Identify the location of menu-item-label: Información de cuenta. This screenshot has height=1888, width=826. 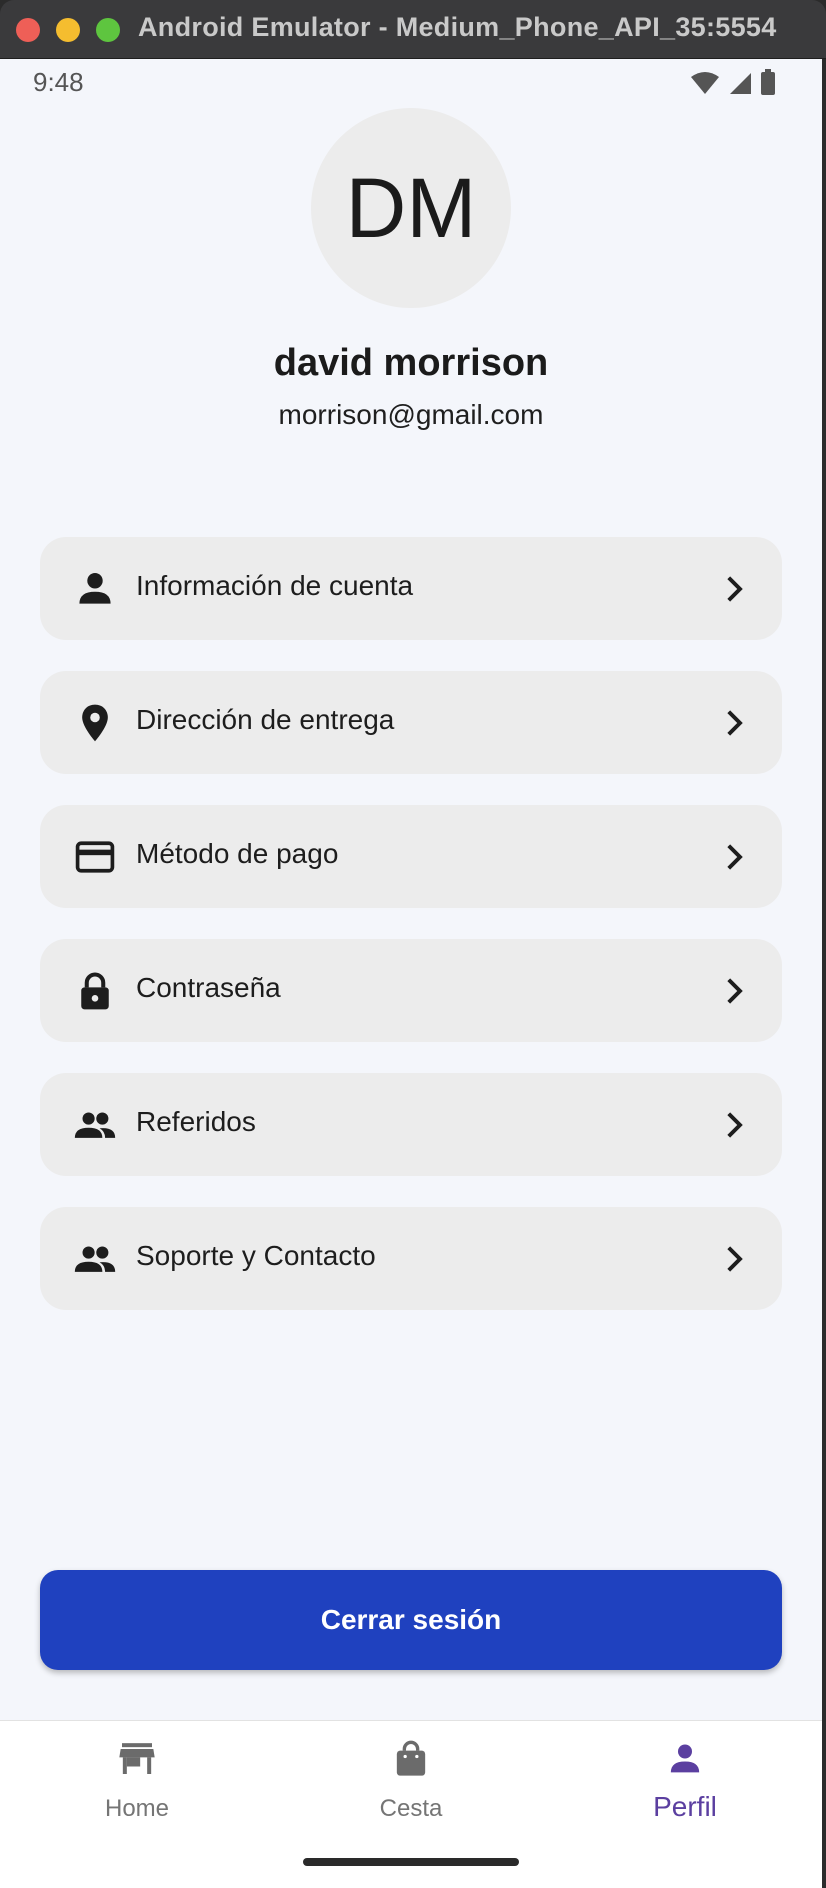
(275, 585).